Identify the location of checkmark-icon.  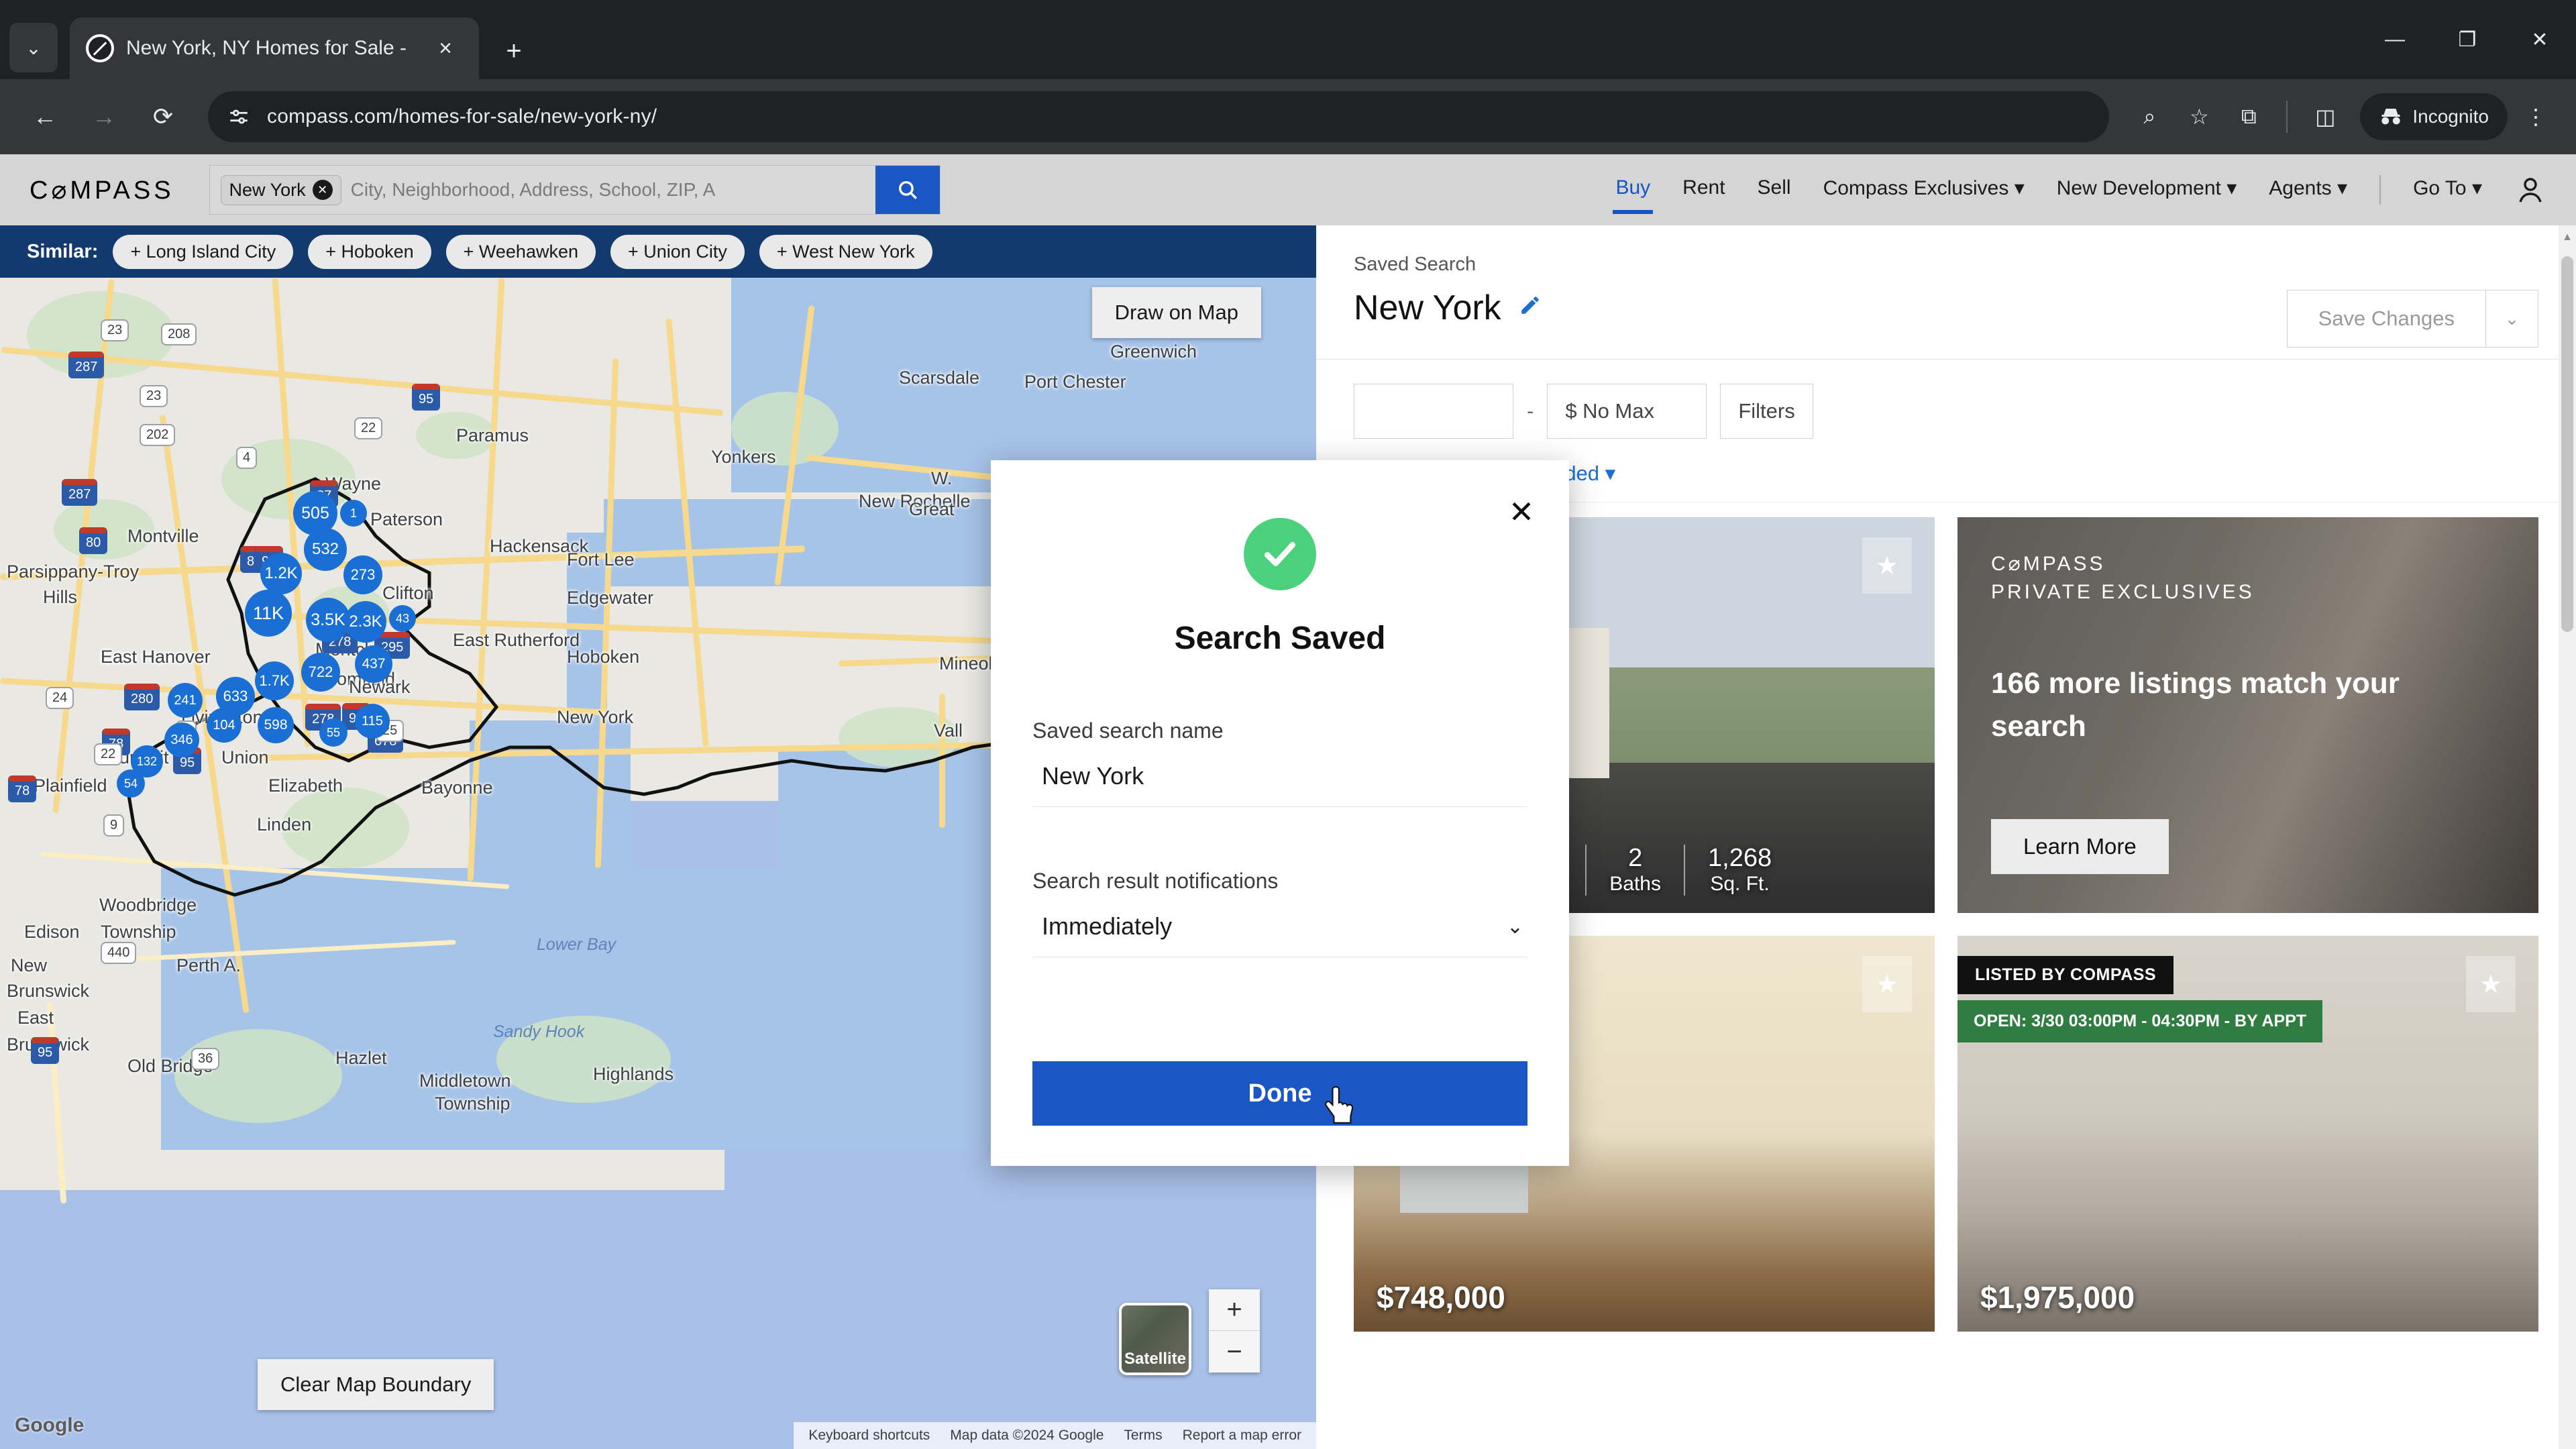
(1280, 554).